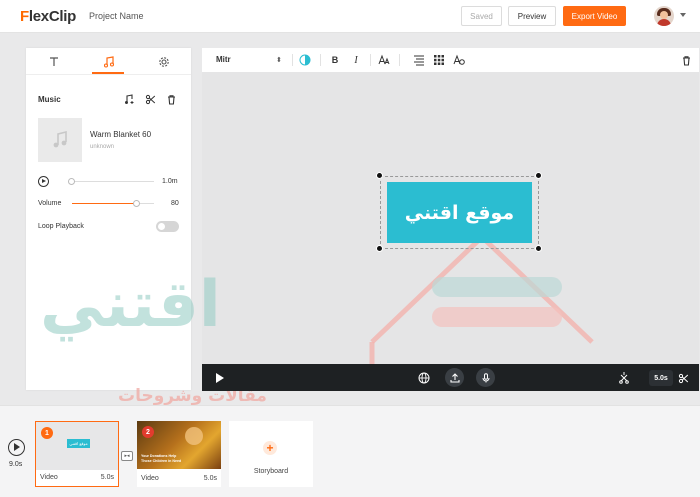  I want to click on scene-duration: 5.0s, so click(661, 378).